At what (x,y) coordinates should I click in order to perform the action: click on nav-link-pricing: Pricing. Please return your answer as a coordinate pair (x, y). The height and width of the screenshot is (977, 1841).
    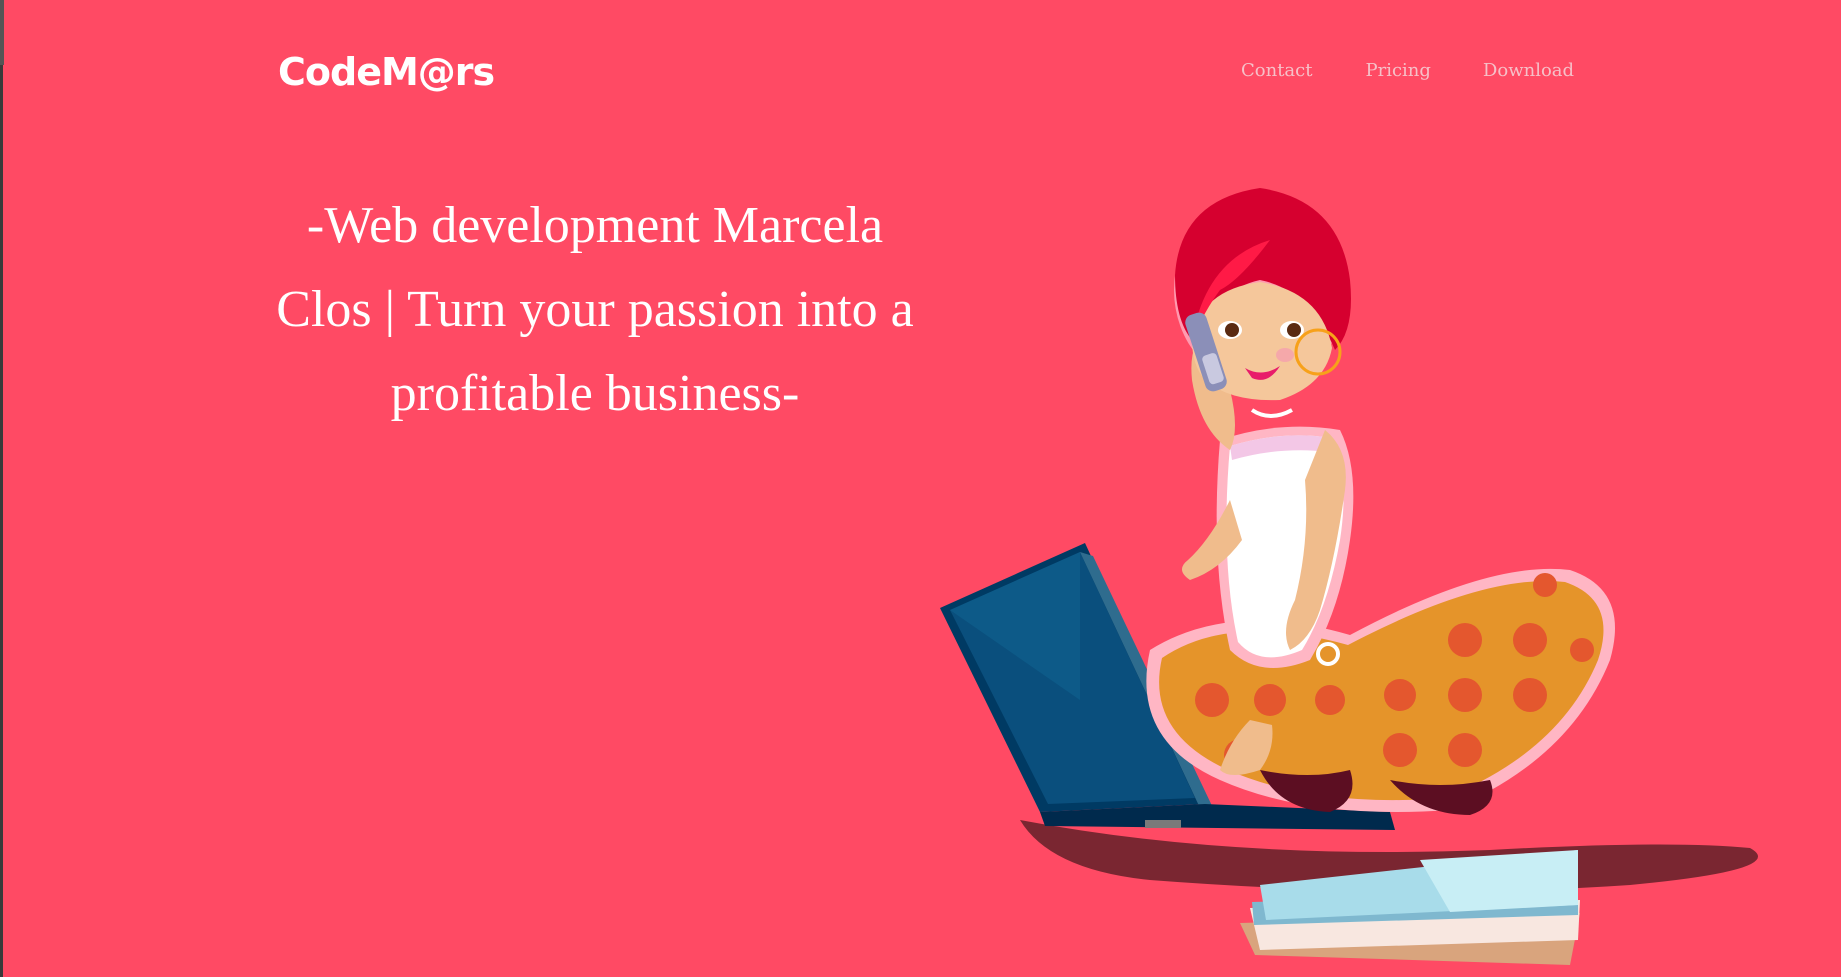
    Looking at the image, I should click on (1397, 71).